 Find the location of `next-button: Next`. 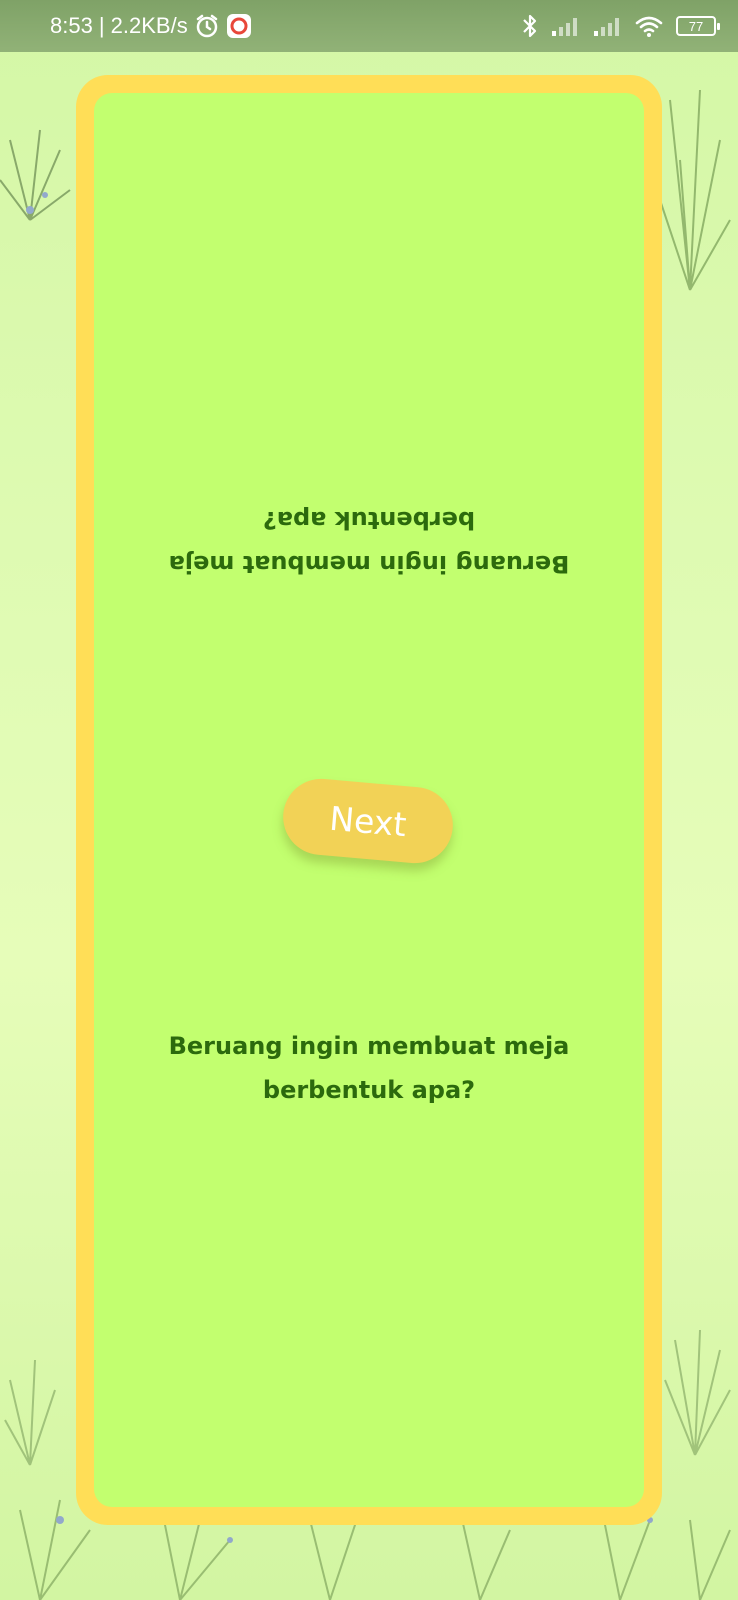

next-button: Next is located at coordinates (368, 821).